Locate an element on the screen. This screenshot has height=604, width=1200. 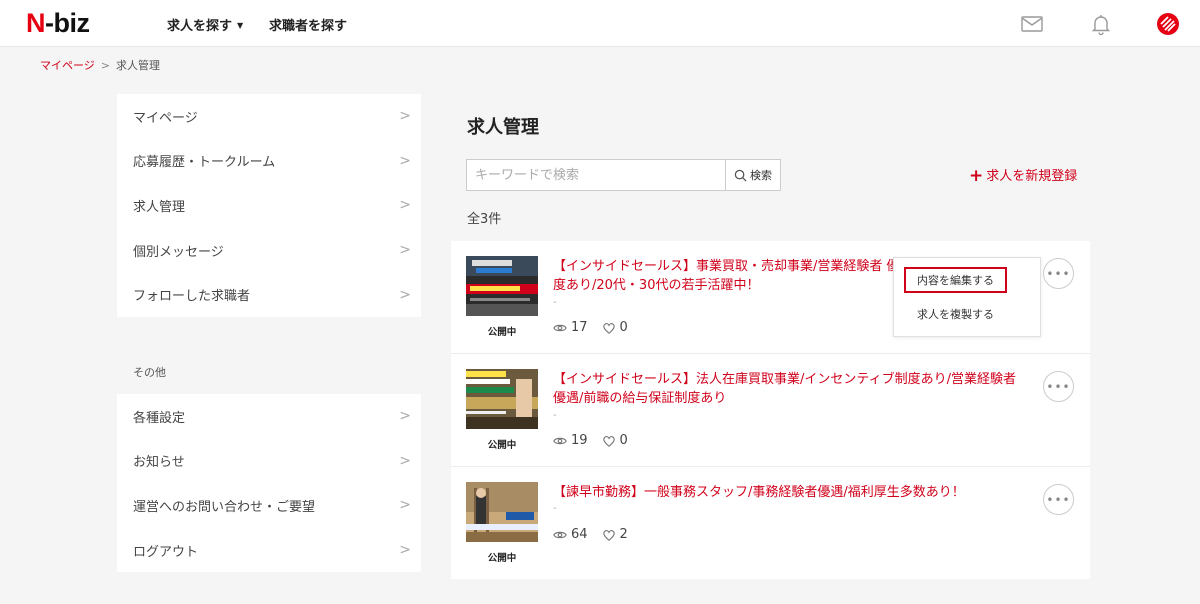
sidebar-item-followed-seekers: フォローした求職者 > is located at coordinates (269, 294).